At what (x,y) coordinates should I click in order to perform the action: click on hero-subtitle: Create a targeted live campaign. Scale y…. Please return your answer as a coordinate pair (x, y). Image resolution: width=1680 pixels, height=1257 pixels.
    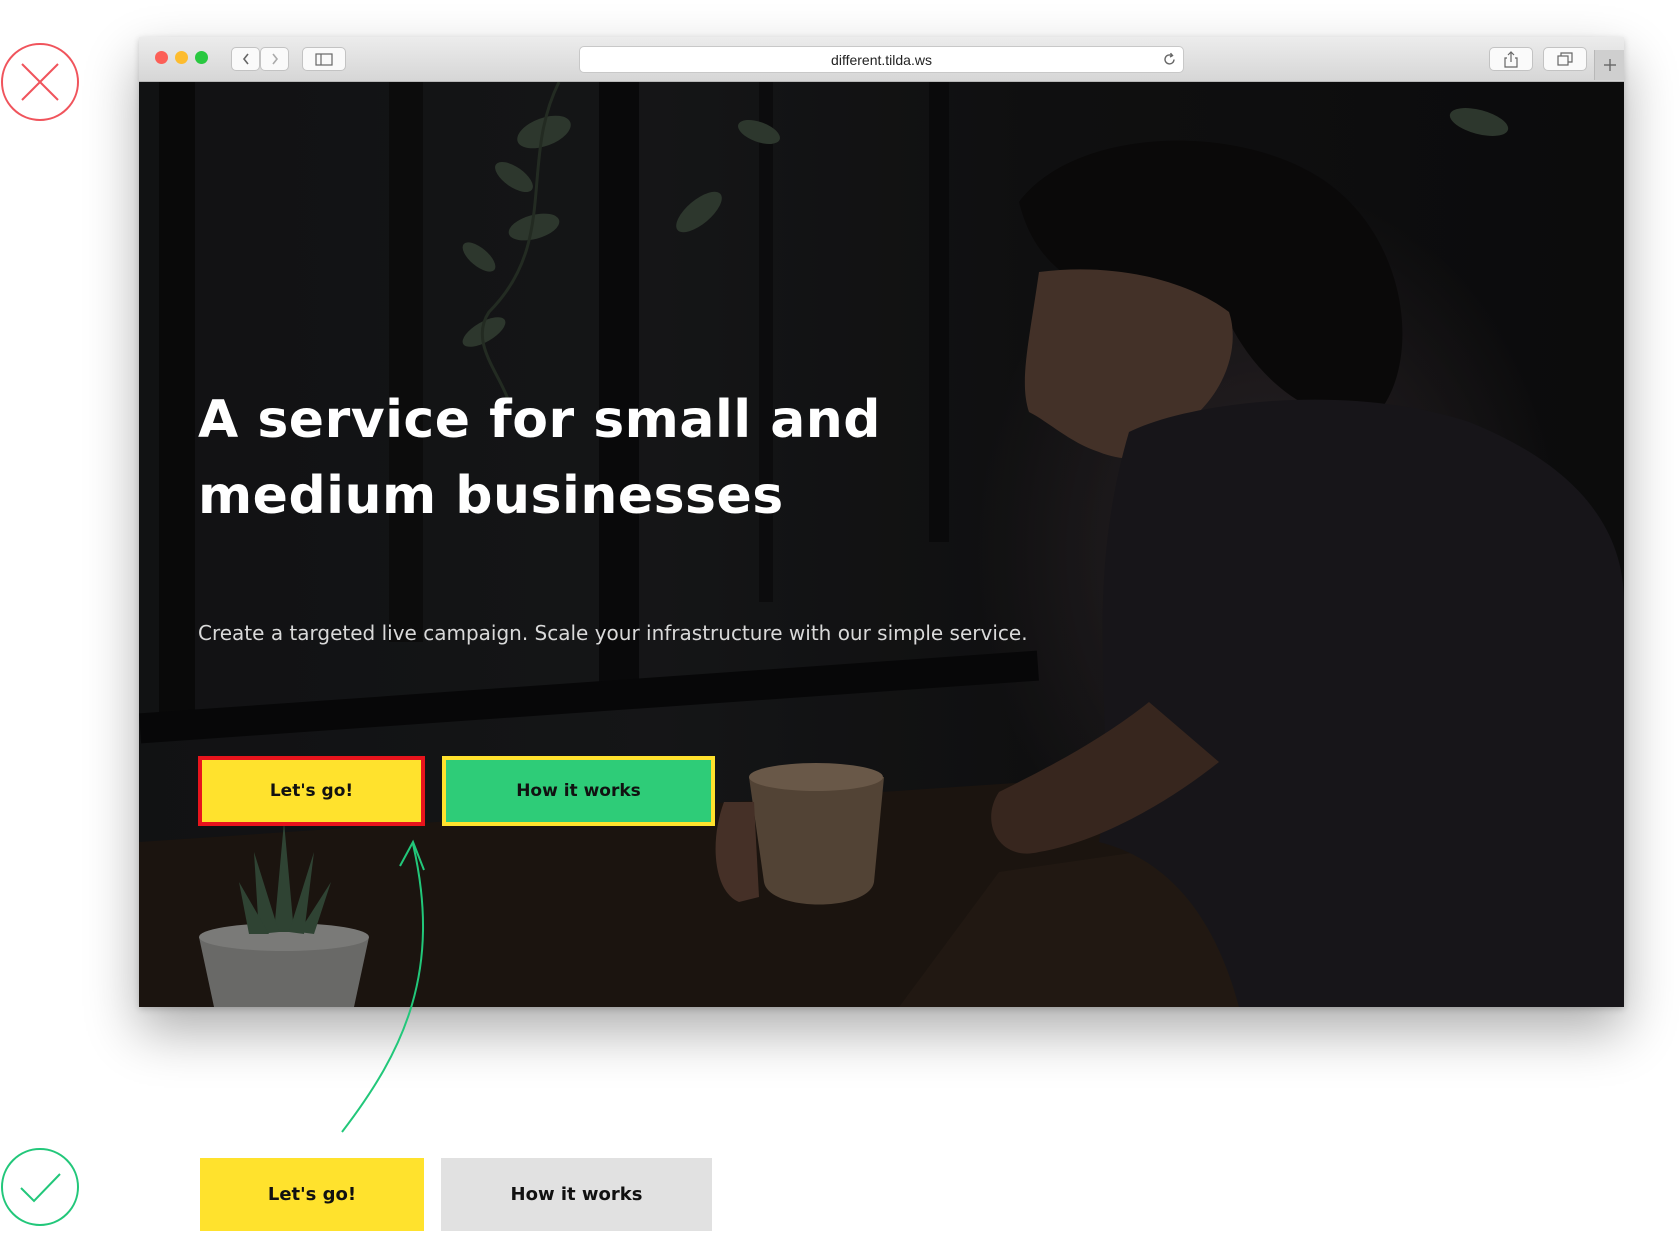
    Looking at the image, I should click on (613, 633).